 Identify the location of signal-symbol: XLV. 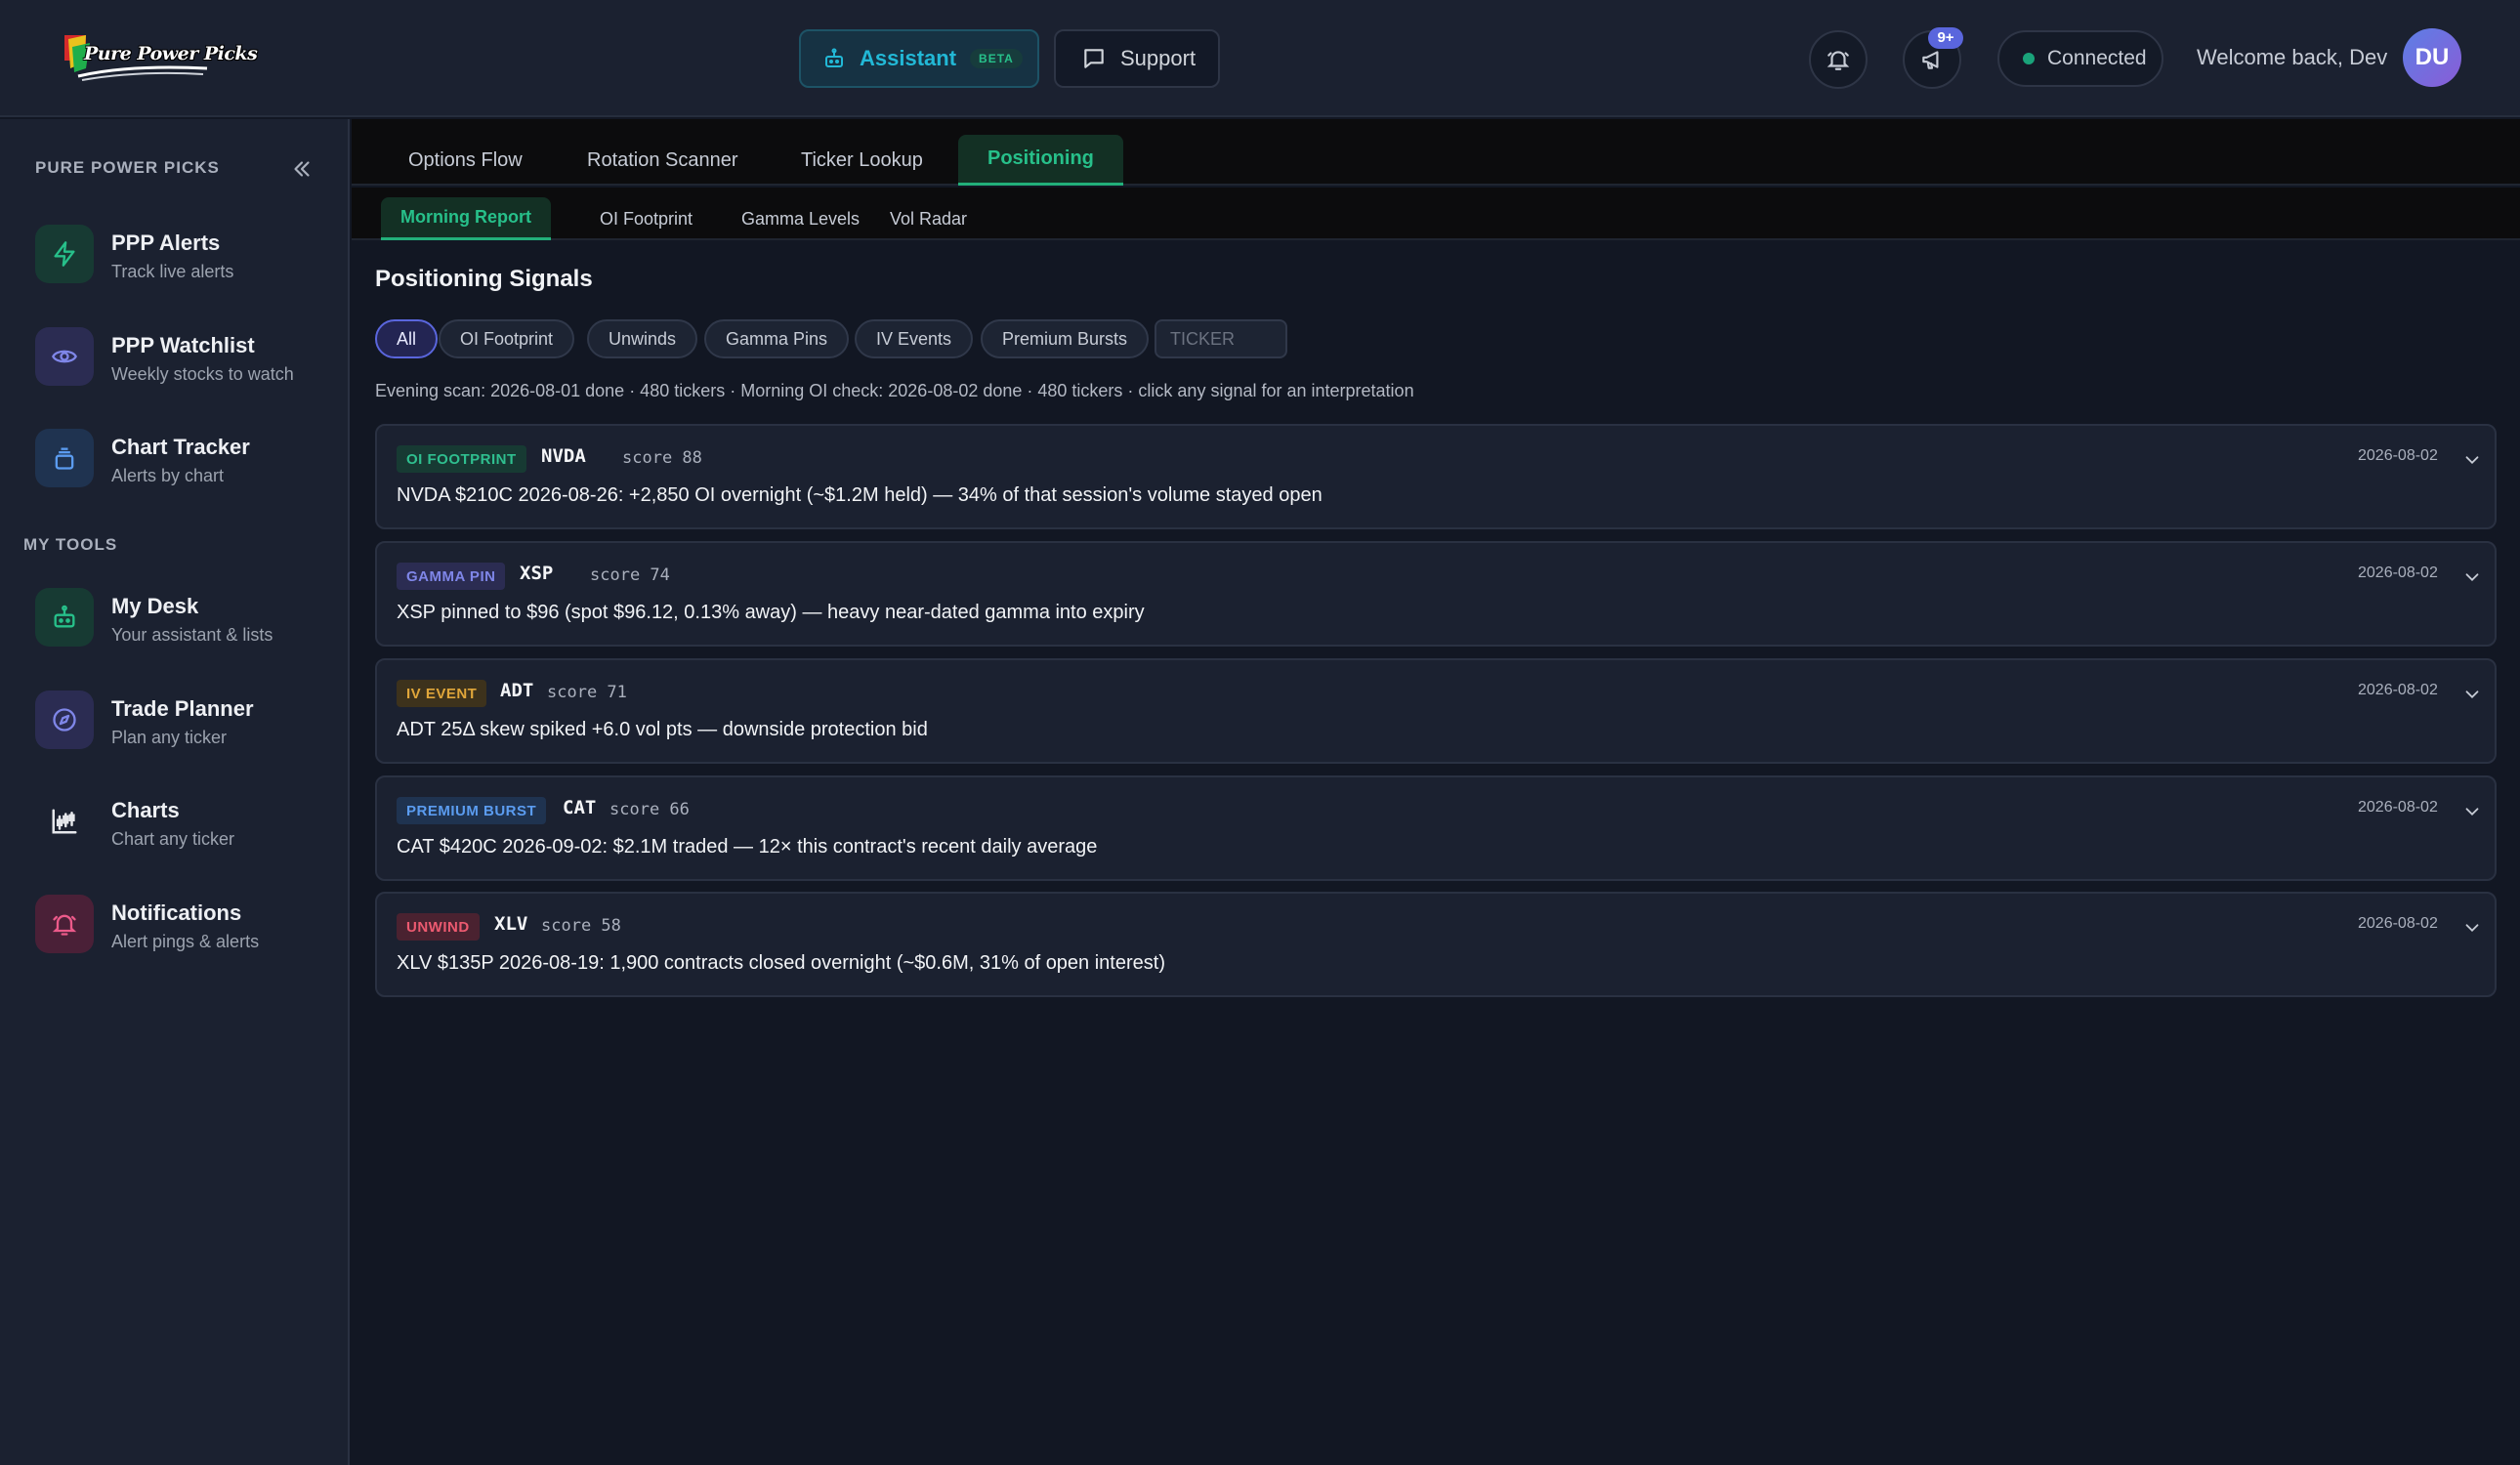
(511, 924).